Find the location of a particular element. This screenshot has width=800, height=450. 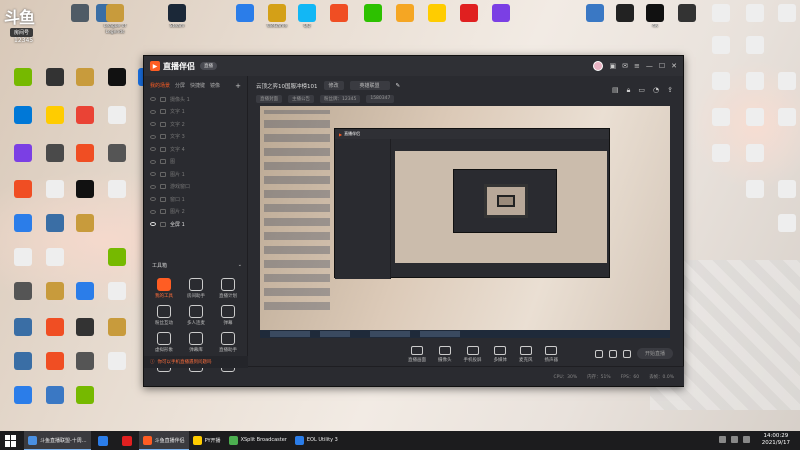

list-item: 文字 4 is located at coordinates (195, 149).